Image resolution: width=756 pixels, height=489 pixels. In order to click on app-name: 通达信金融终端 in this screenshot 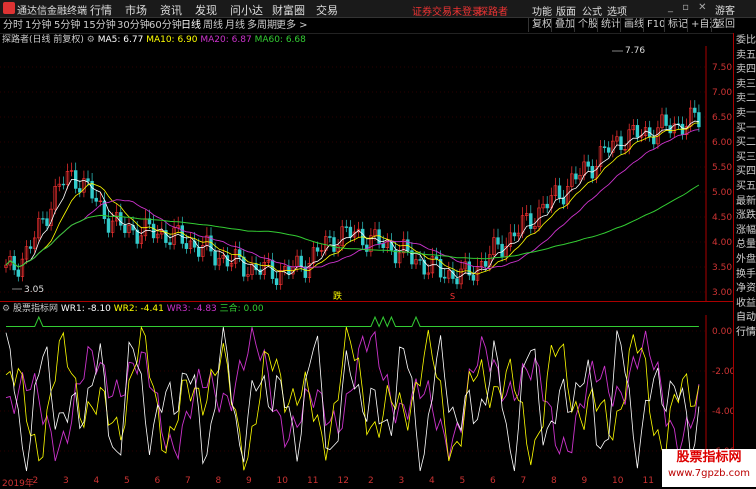, I will do `click(52, 11)`.